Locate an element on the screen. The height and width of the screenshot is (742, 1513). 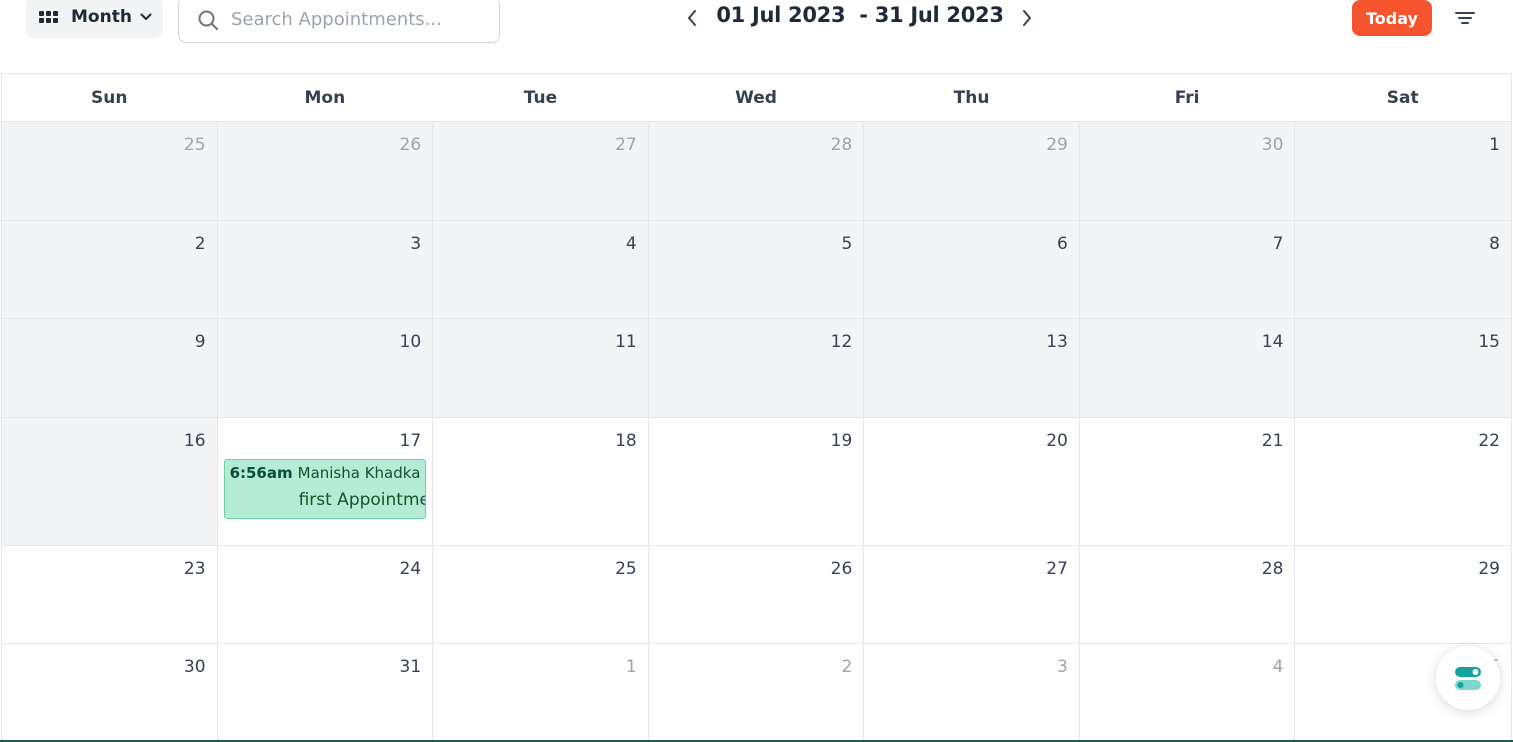
day-cell: 23 is located at coordinates (110, 594).